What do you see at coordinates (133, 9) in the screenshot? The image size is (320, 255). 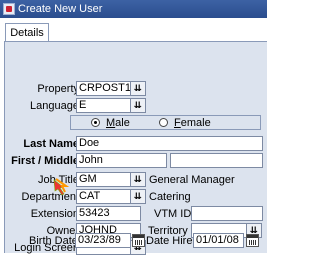 I see `window-titlebar: Create New User` at bounding box center [133, 9].